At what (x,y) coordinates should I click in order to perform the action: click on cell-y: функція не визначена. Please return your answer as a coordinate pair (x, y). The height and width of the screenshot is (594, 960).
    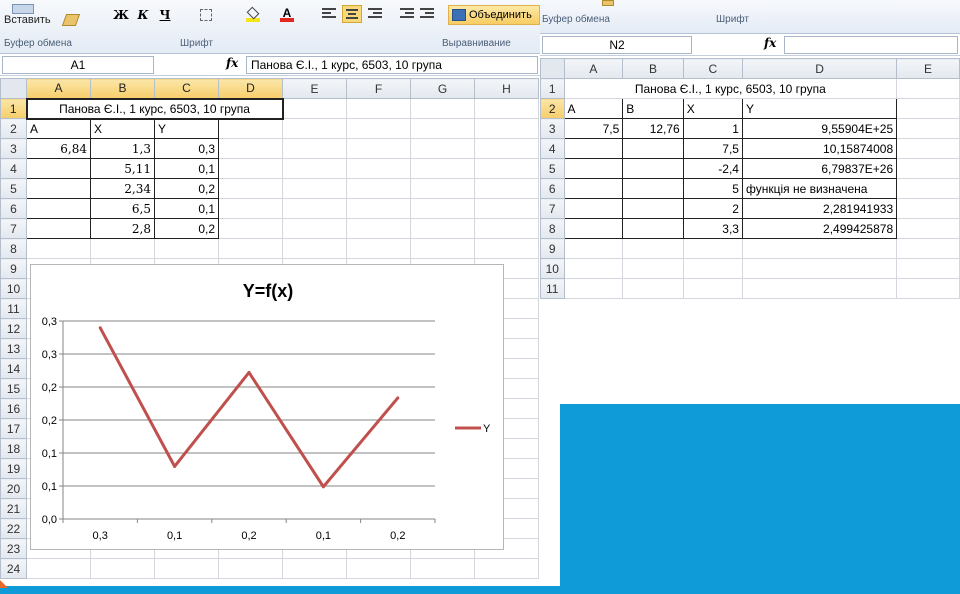
    Looking at the image, I should click on (819, 188).